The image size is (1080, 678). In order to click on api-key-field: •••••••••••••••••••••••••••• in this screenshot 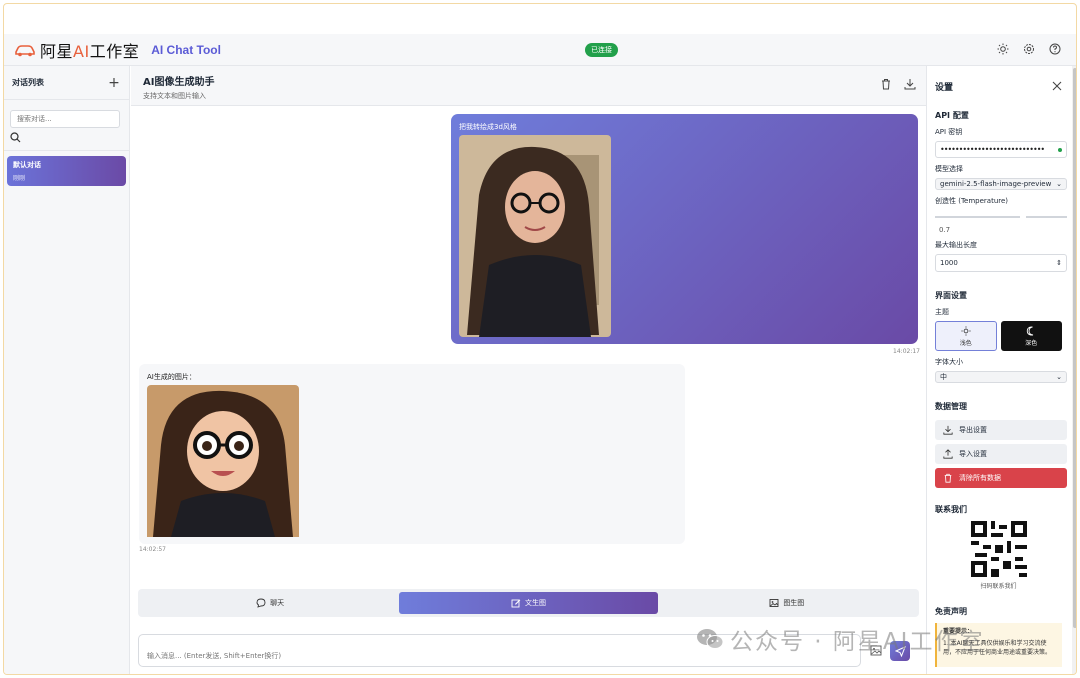, I will do `click(1001, 149)`.